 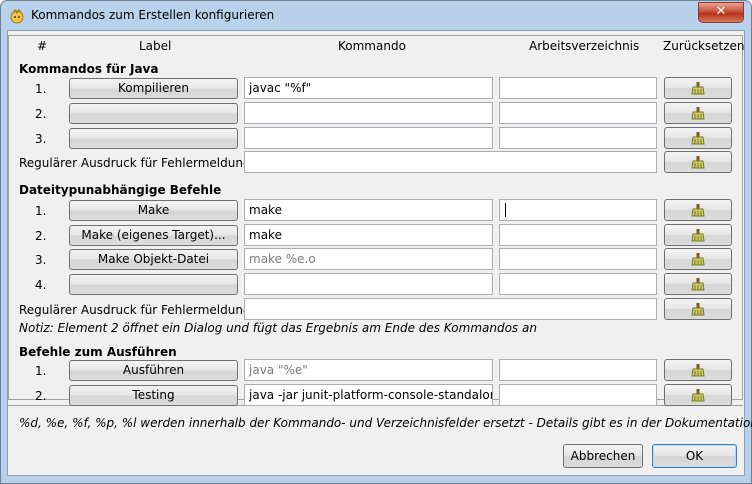 What do you see at coordinates (144, 310) in the screenshot?
I see `regex-label-independent: Regulärer Ausdruck für Fehlermeldungen:` at bounding box center [144, 310].